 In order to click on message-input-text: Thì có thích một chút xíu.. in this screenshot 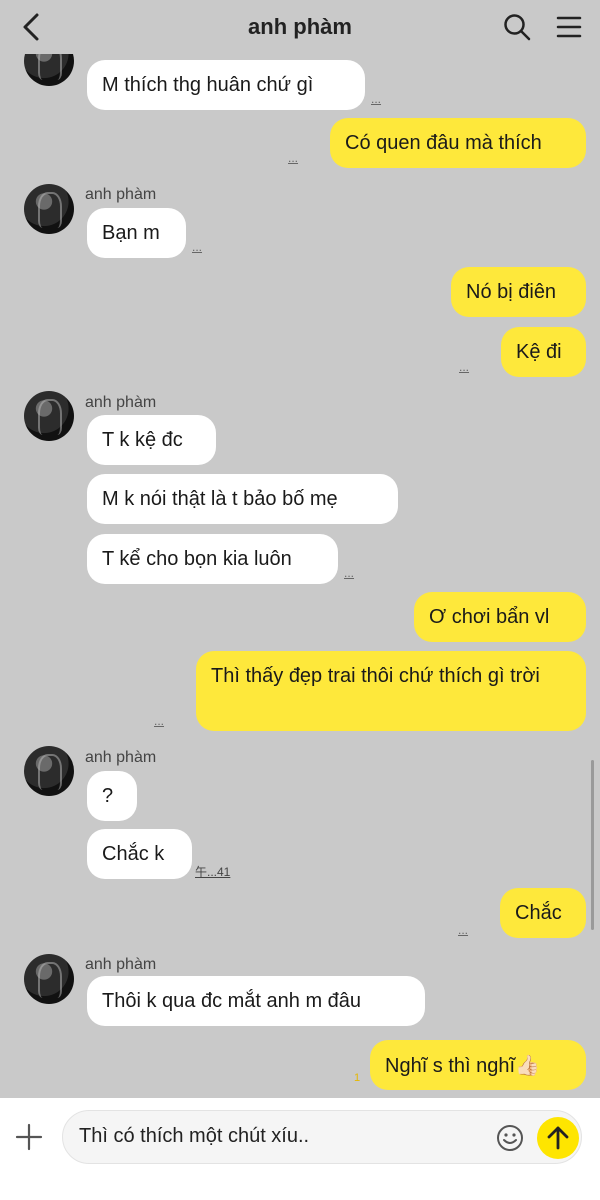, I will do `click(194, 1136)`.